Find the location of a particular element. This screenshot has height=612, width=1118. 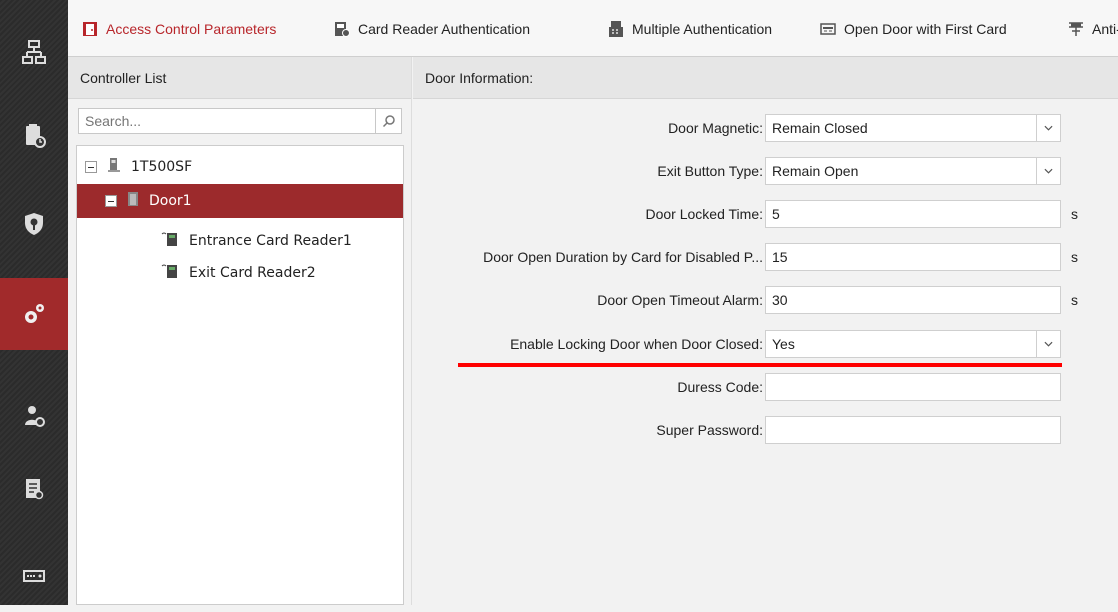

device-tree-icon is located at coordinates (34, 52).